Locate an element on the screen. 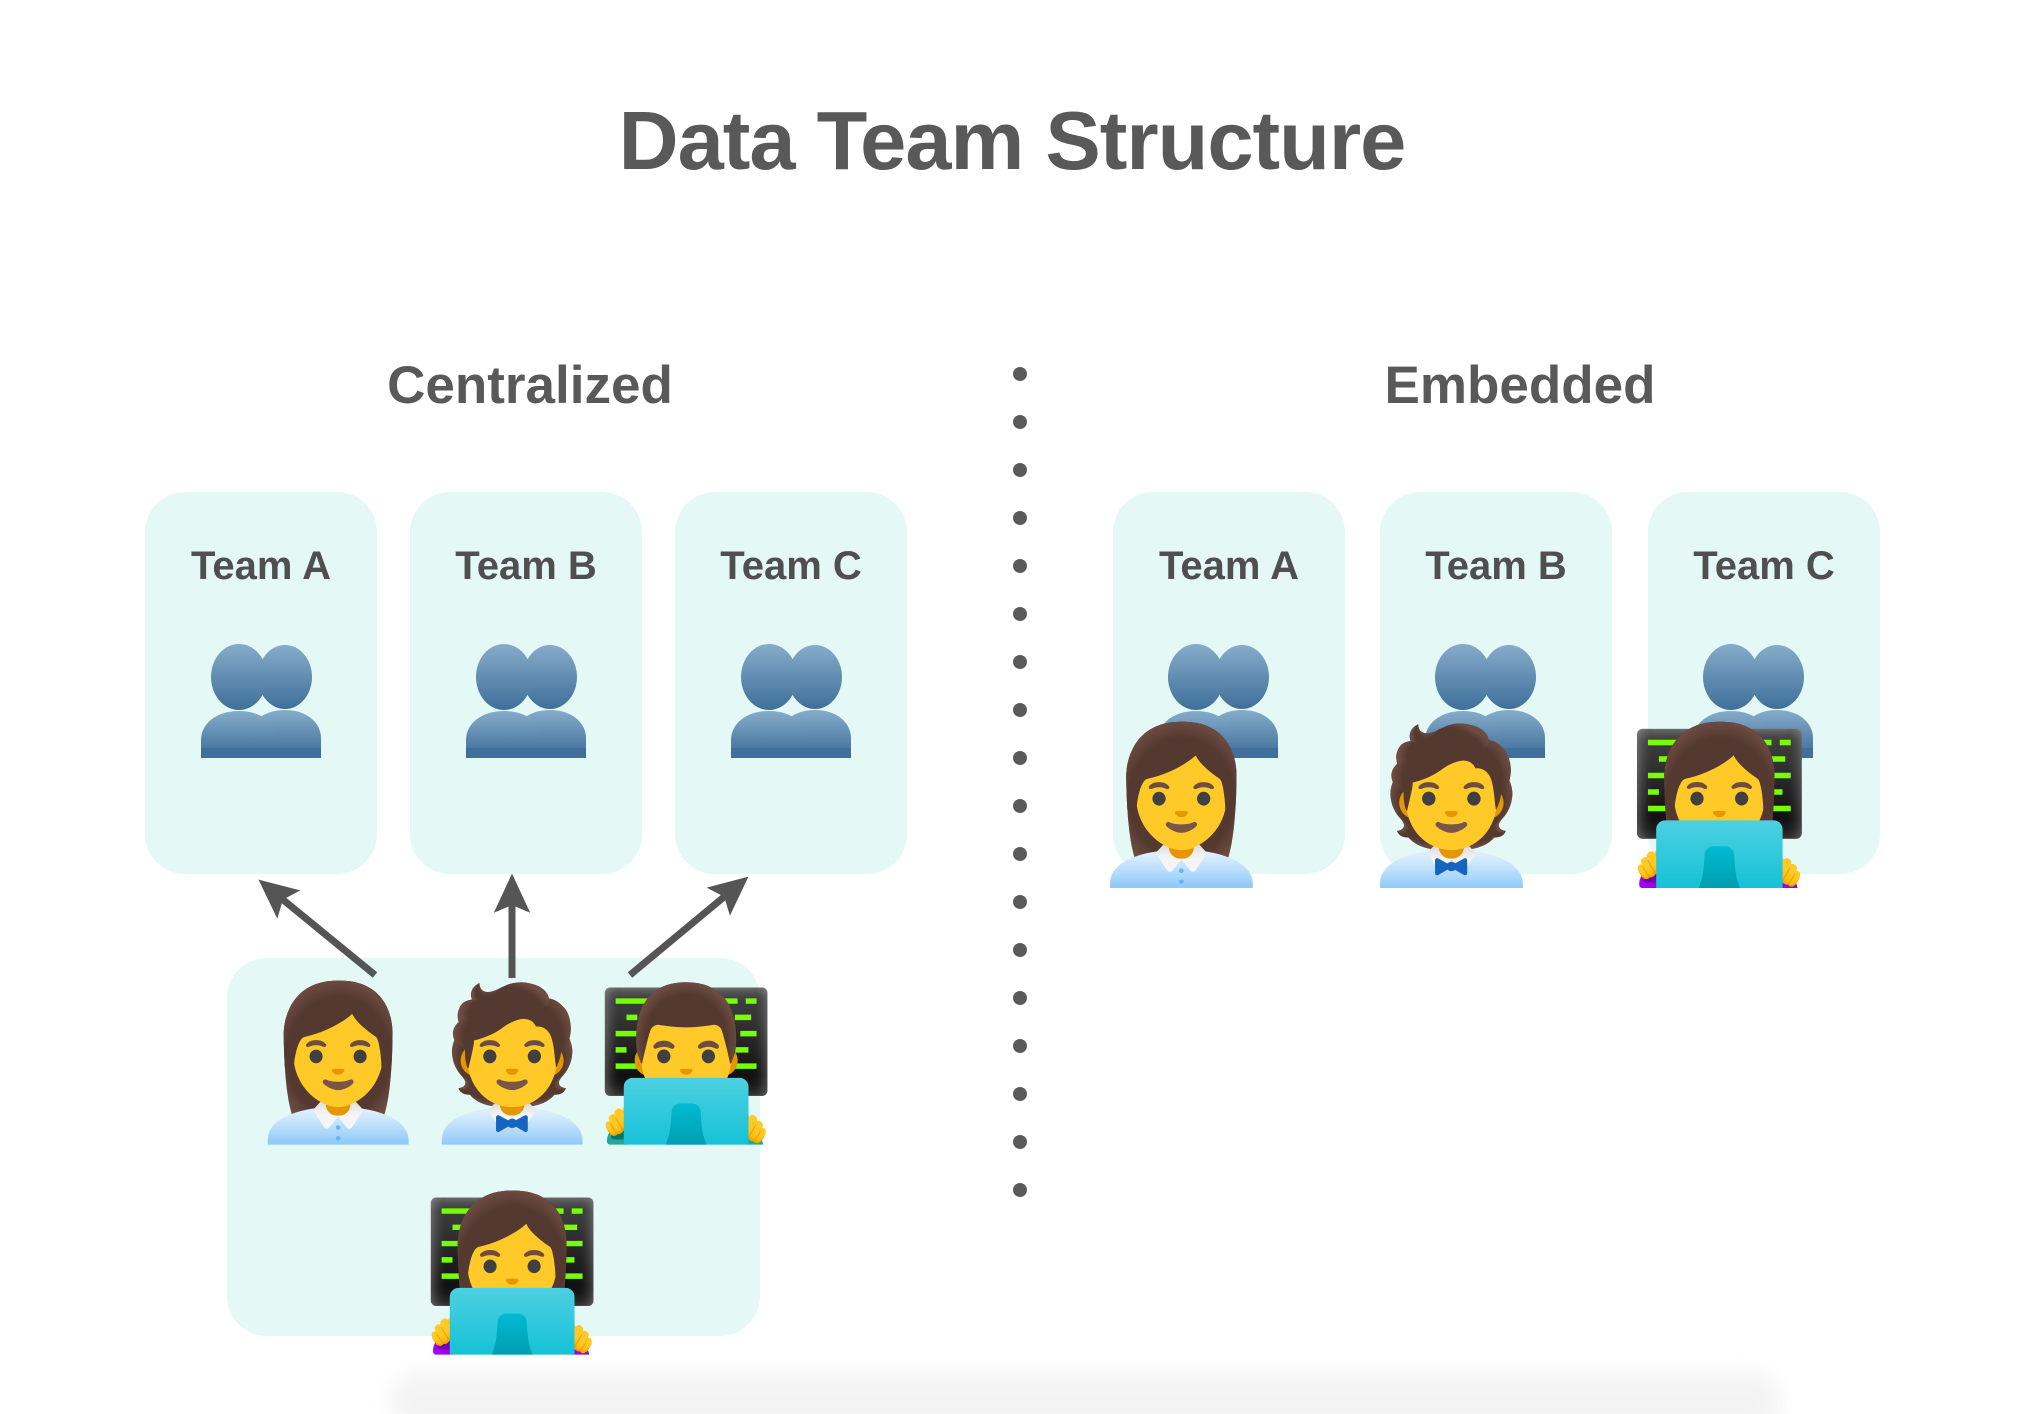  team-card-centralized-a: Team A is located at coordinates (261, 683).